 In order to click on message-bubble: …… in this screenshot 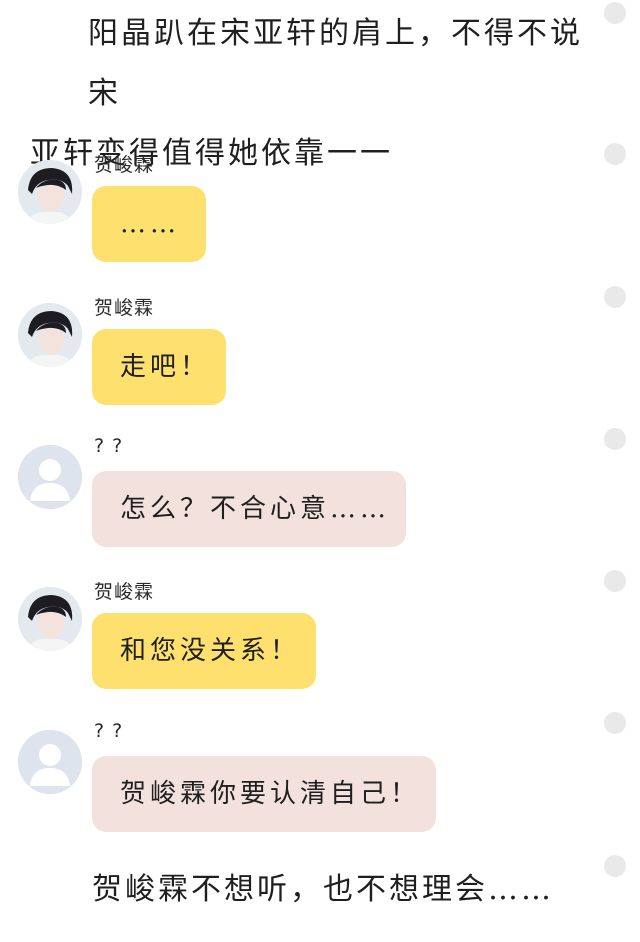, I will do `click(149, 224)`.